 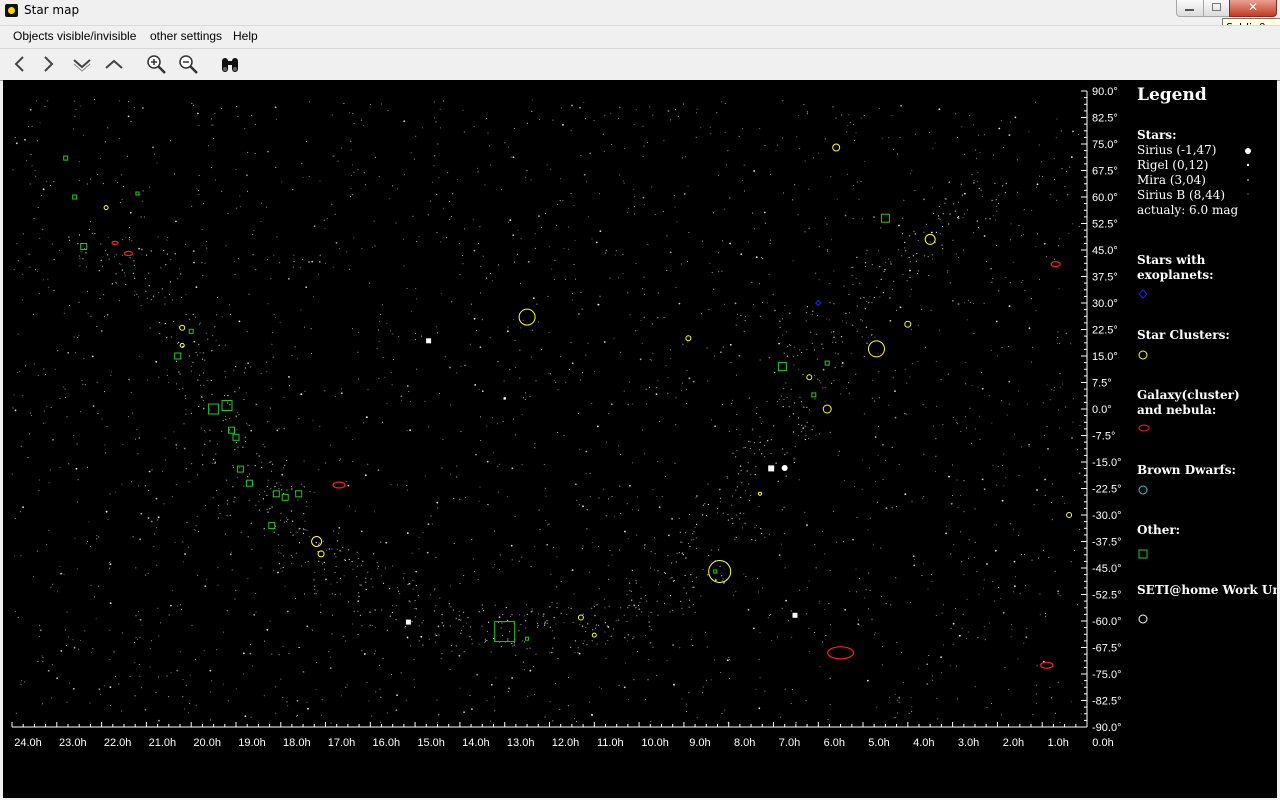 What do you see at coordinates (156, 64) in the screenshot?
I see `zoom-in-button` at bounding box center [156, 64].